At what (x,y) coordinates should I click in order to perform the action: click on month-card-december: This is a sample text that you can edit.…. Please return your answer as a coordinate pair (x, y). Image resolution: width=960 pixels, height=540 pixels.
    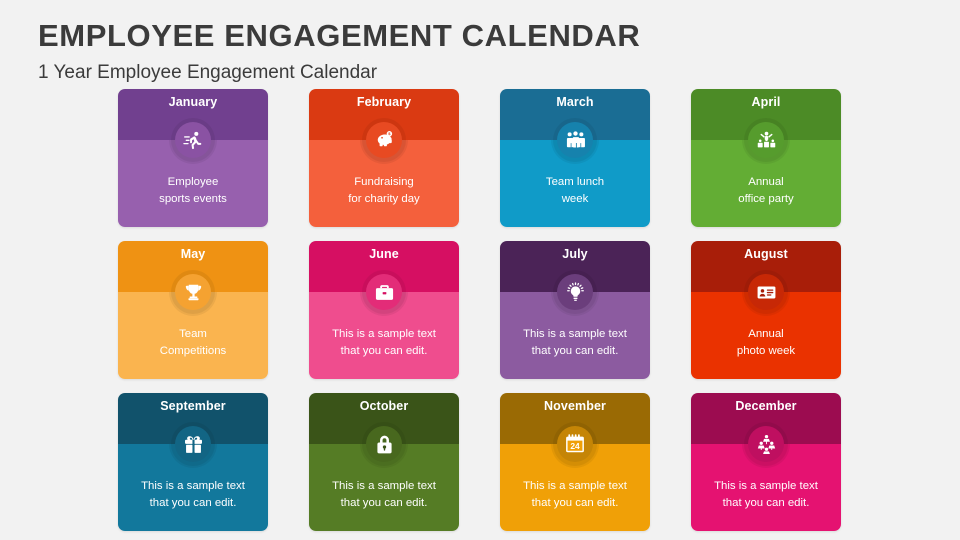
    Looking at the image, I should click on (766, 462).